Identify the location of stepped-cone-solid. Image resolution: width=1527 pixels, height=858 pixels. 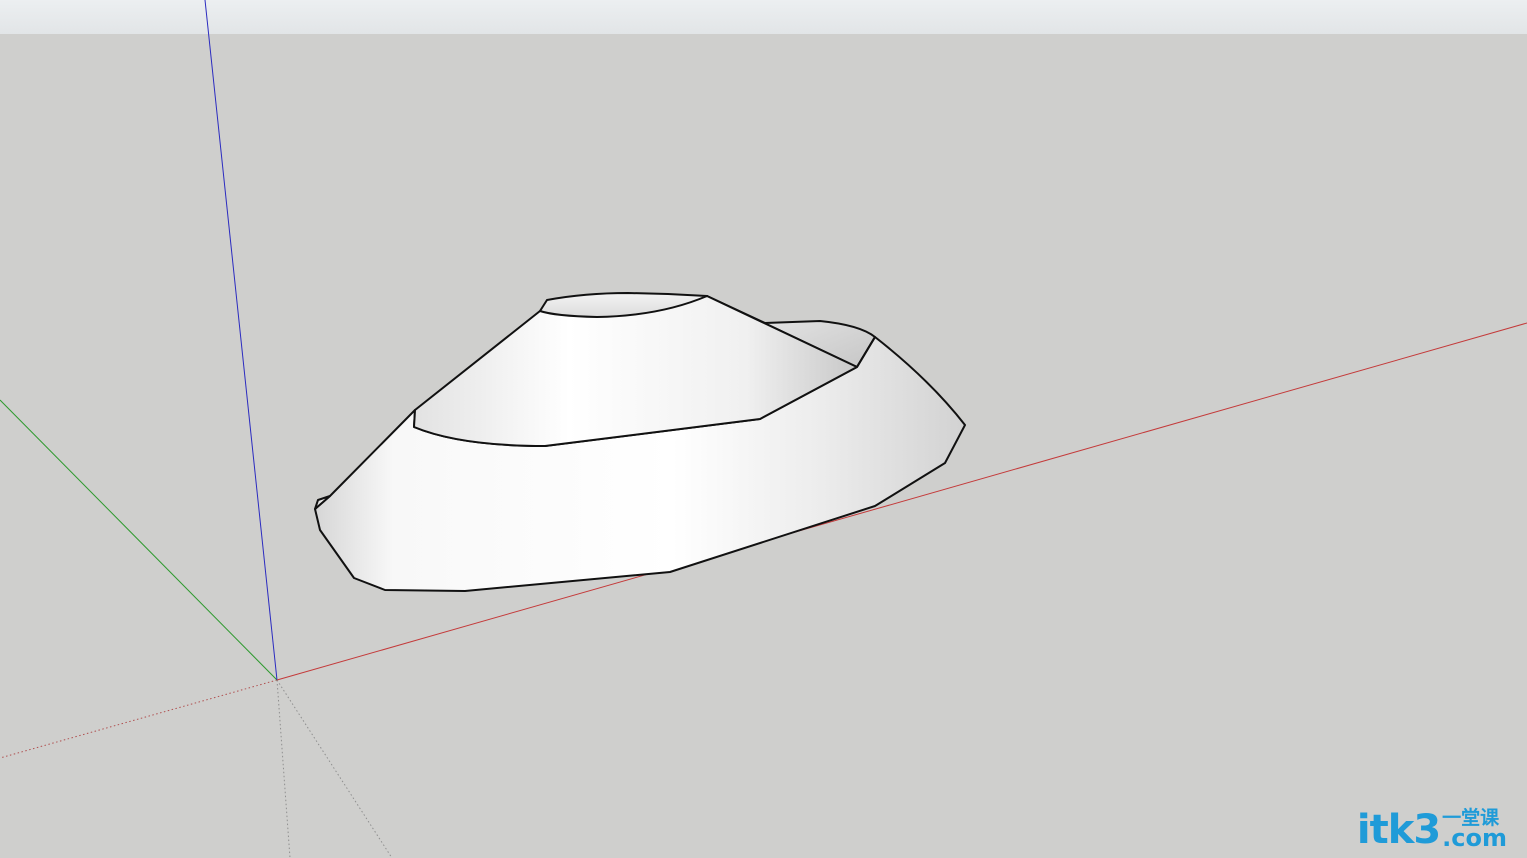
(640, 442).